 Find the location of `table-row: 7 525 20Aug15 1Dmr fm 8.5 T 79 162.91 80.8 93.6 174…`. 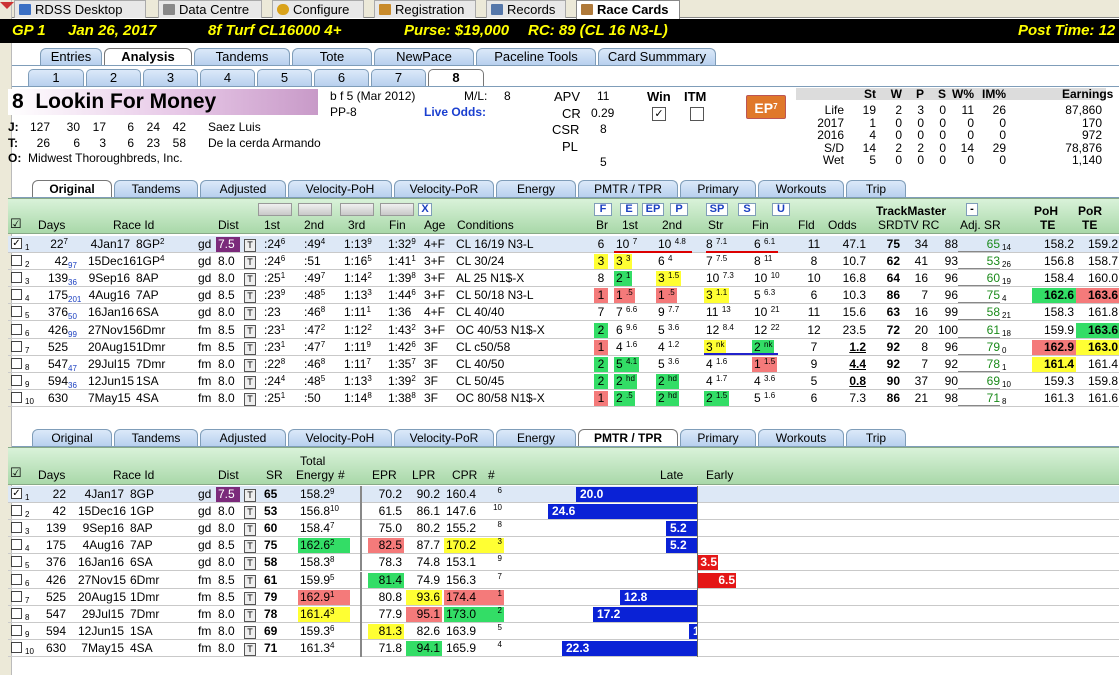

table-row: 7 525 20Aug15 1Dmr fm 8.5 T 79 162.91 80.8 93.6 174… is located at coordinates (563, 597).